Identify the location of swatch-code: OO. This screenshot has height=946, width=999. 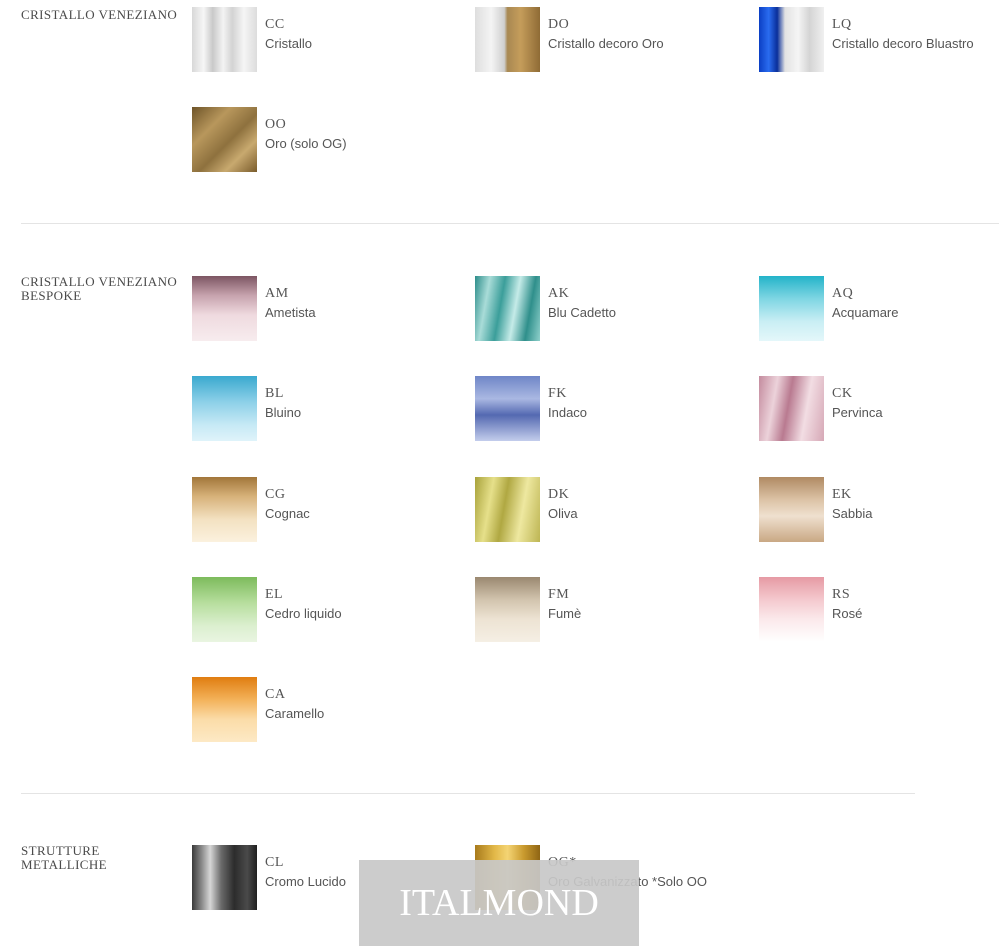
(276, 124).